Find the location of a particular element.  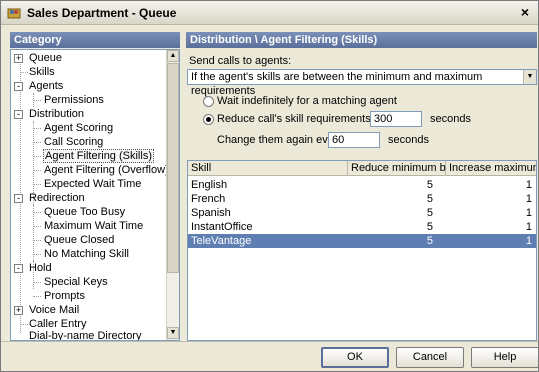

close-button: × is located at coordinates (525, 12).